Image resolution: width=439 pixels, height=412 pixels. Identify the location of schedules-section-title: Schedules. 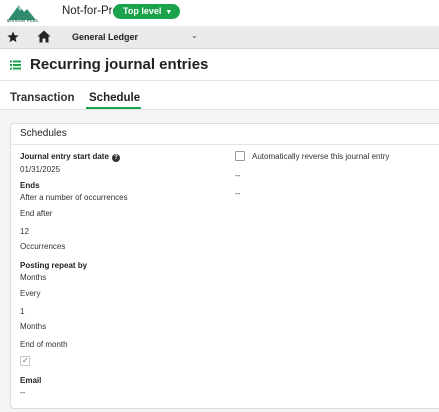
(43, 133).